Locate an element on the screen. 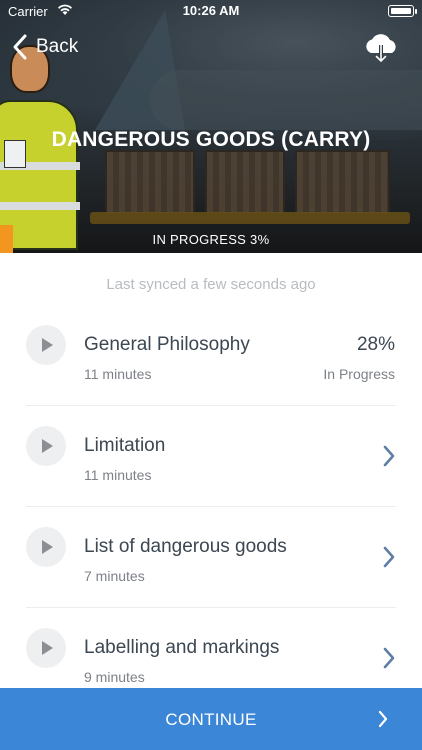  sync-status: Last synced a few seconds ago is located at coordinates (211, 284).